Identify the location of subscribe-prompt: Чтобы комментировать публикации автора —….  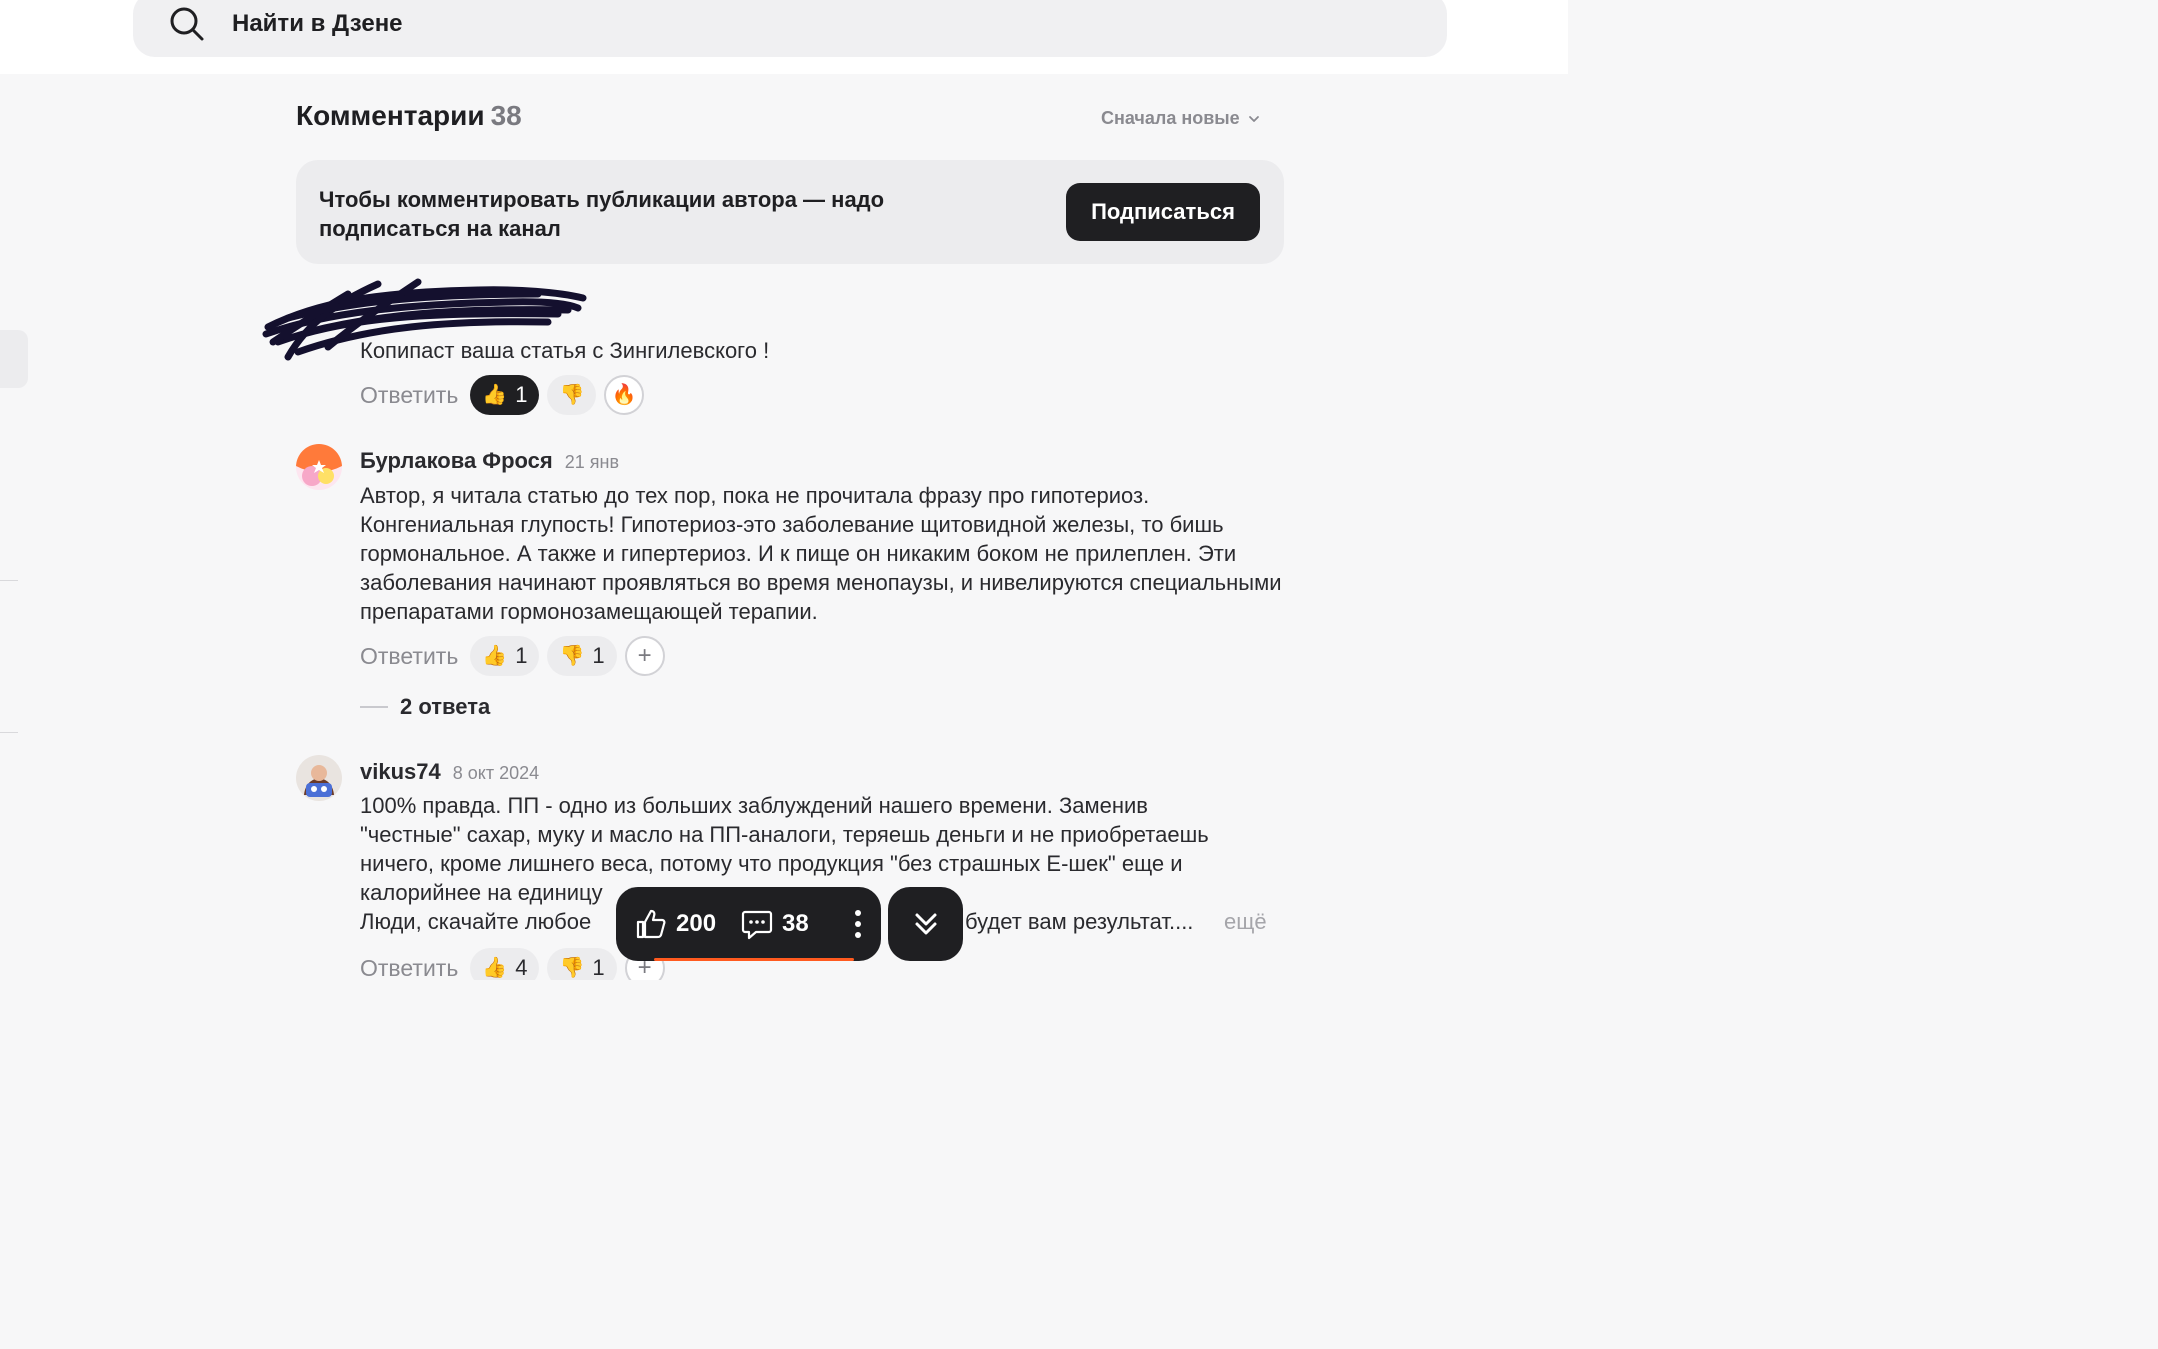
(790, 212).